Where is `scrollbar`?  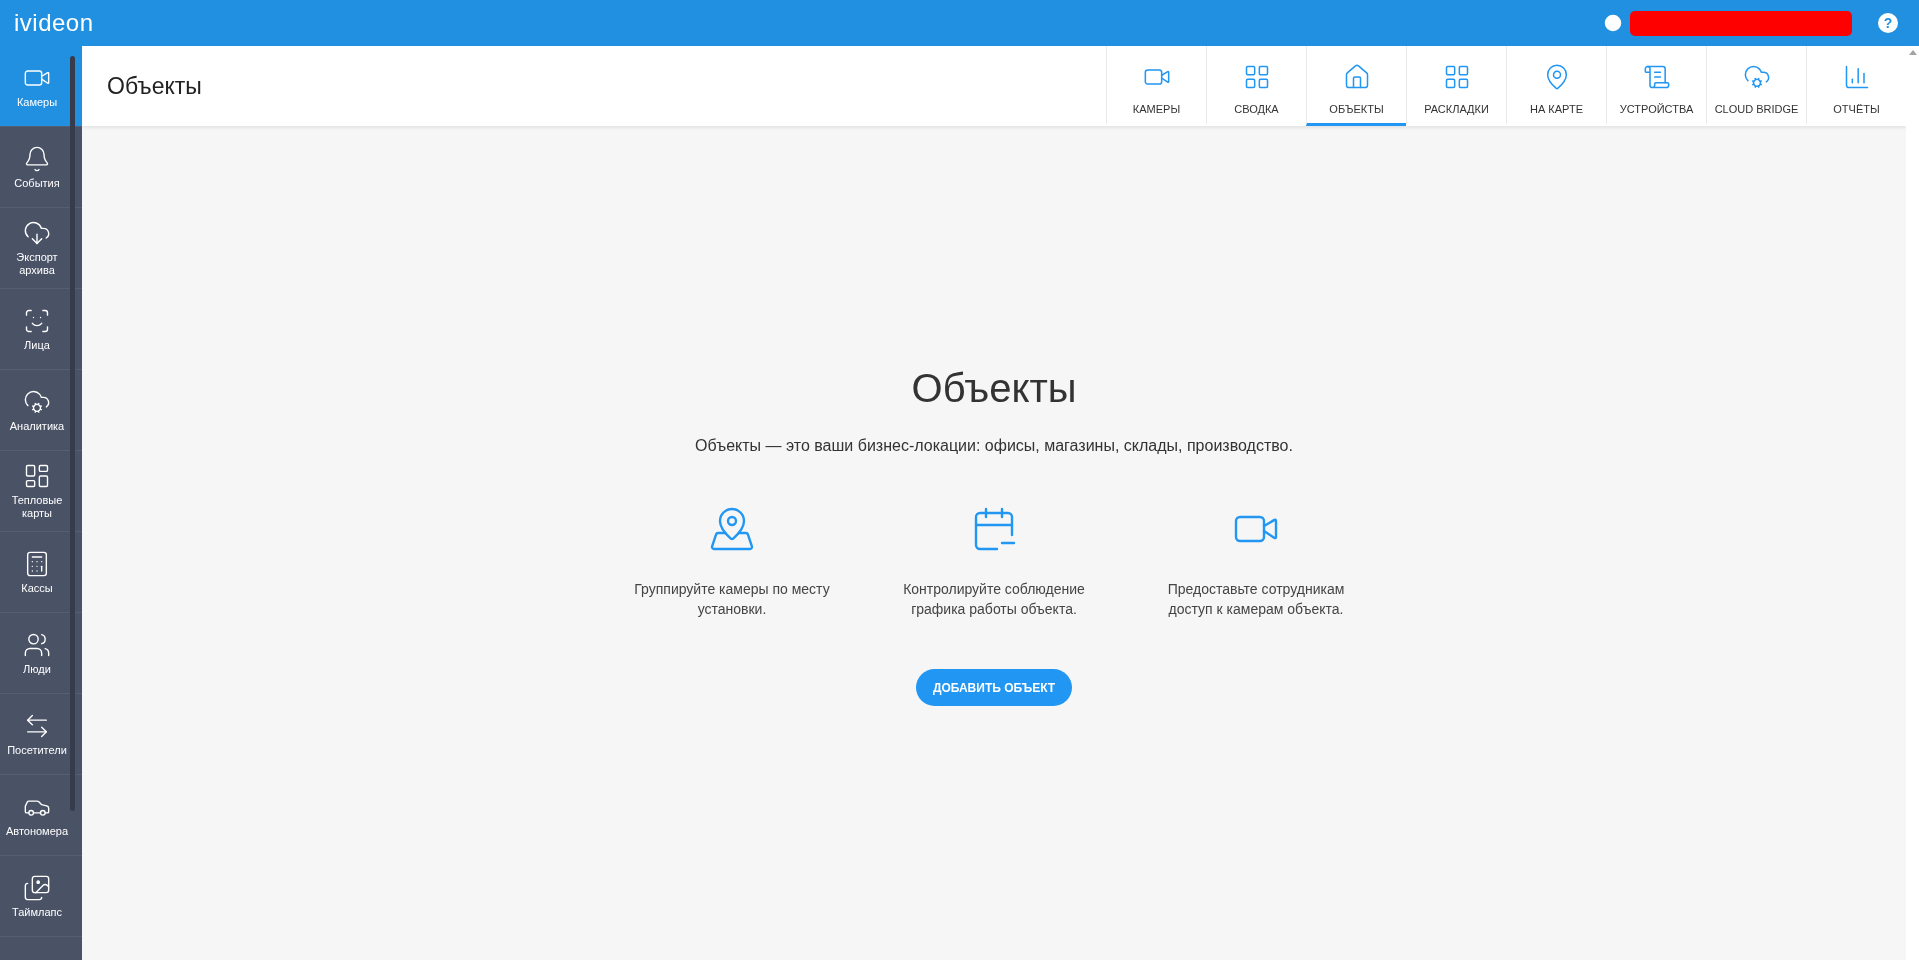
scrollbar is located at coordinates (72, 433).